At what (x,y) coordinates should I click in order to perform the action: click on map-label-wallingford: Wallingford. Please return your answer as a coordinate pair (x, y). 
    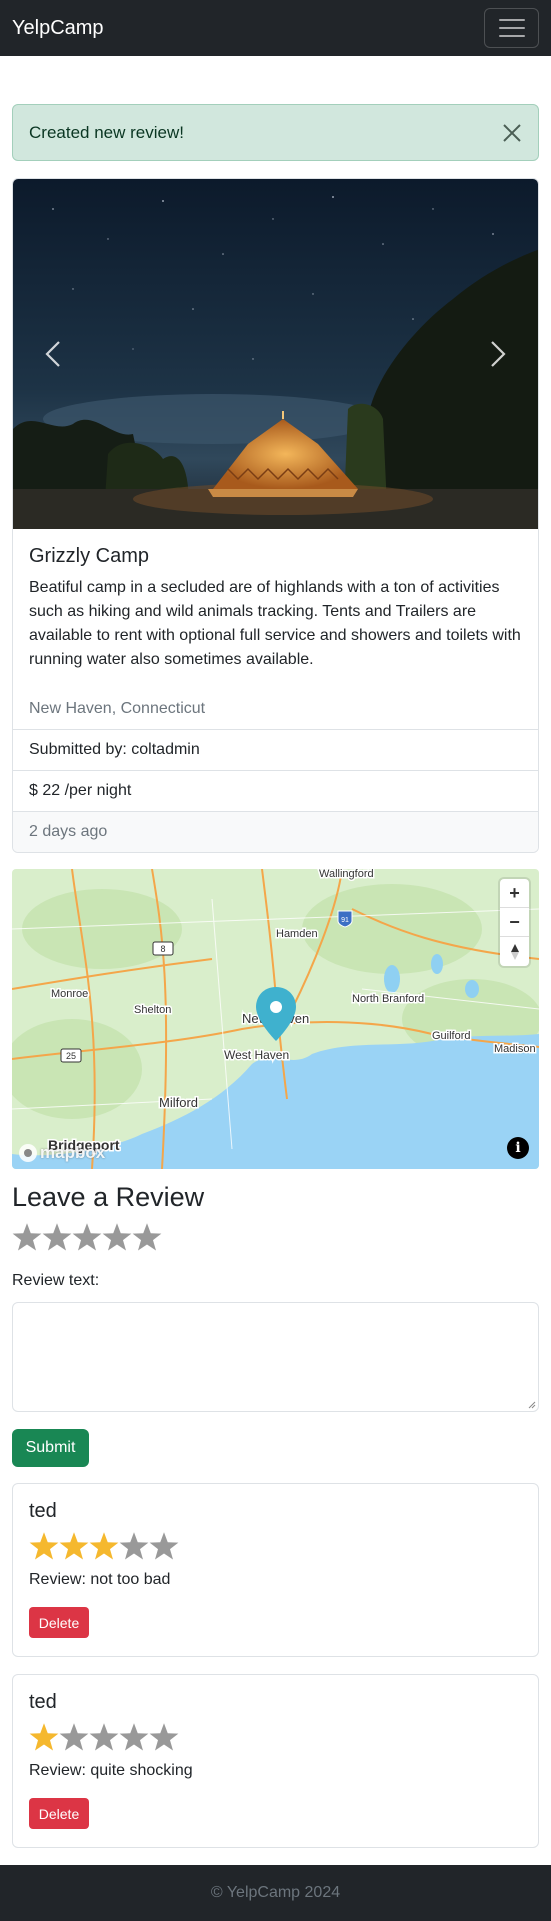
    Looking at the image, I should click on (346, 874).